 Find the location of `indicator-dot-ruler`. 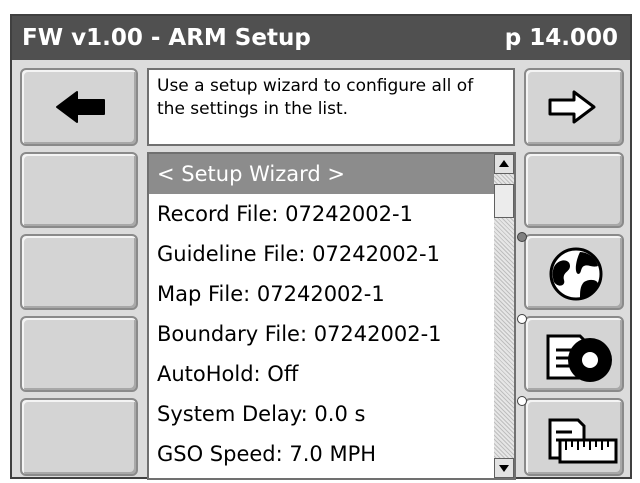

indicator-dot-ruler is located at coordinates (522, 401).